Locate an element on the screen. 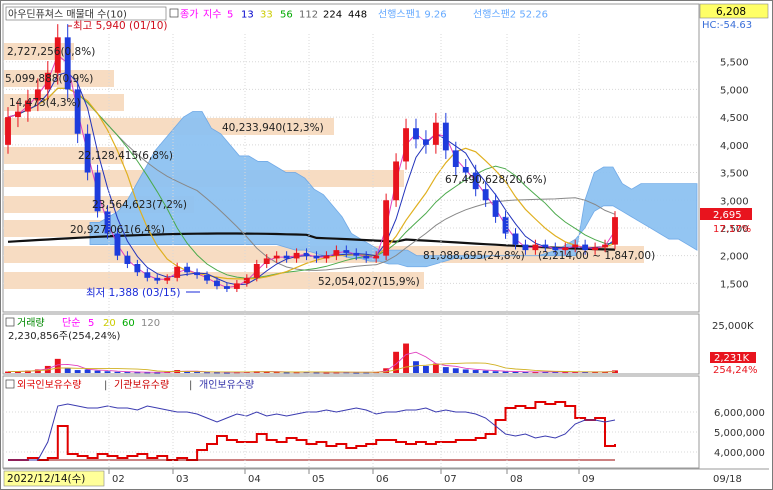 The width and height of the screenshot is (773, 490). holdings-legend-foreign: 외국인보유수량 is located at coordinates (49, 385).